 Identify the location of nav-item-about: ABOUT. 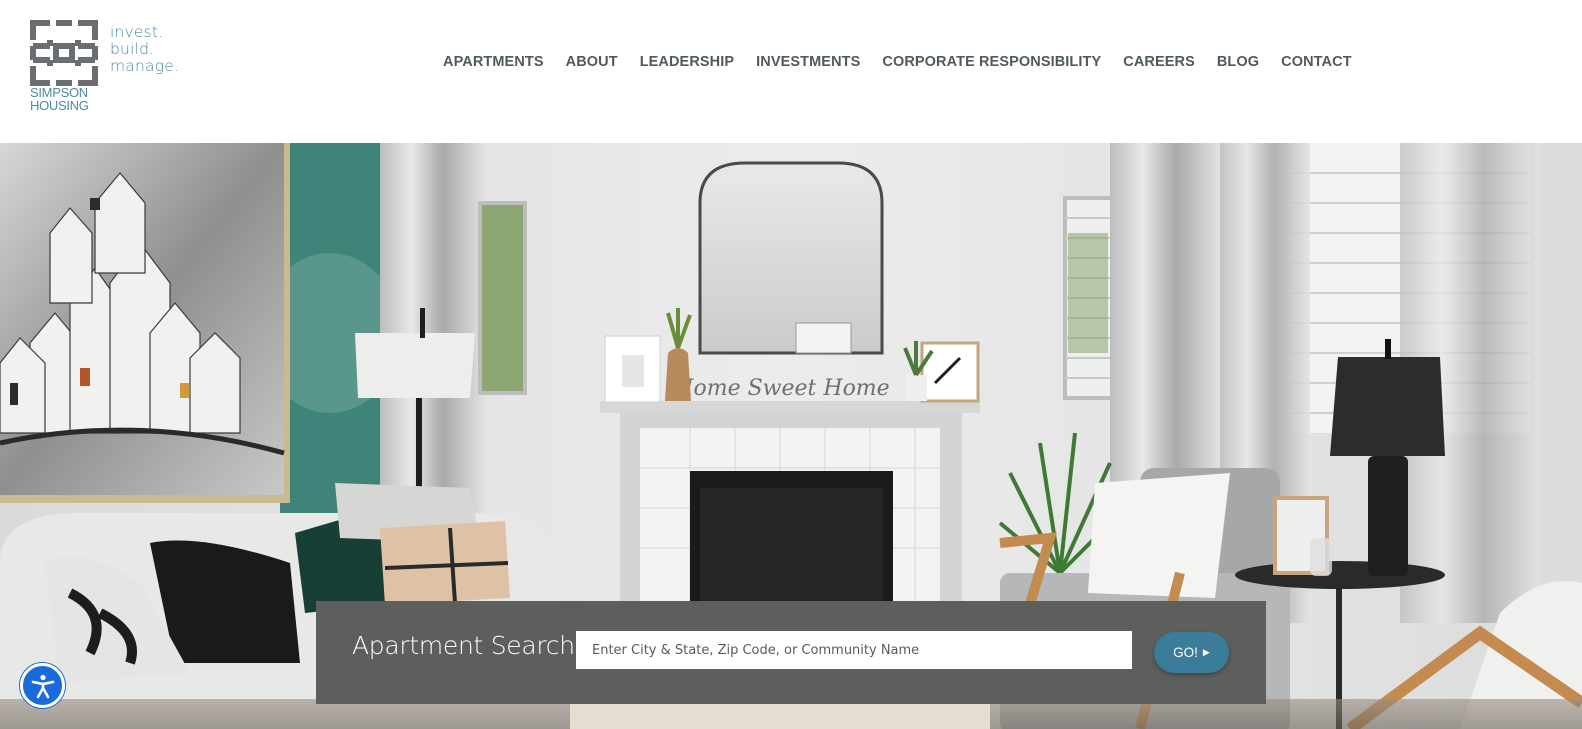
(592, 62).